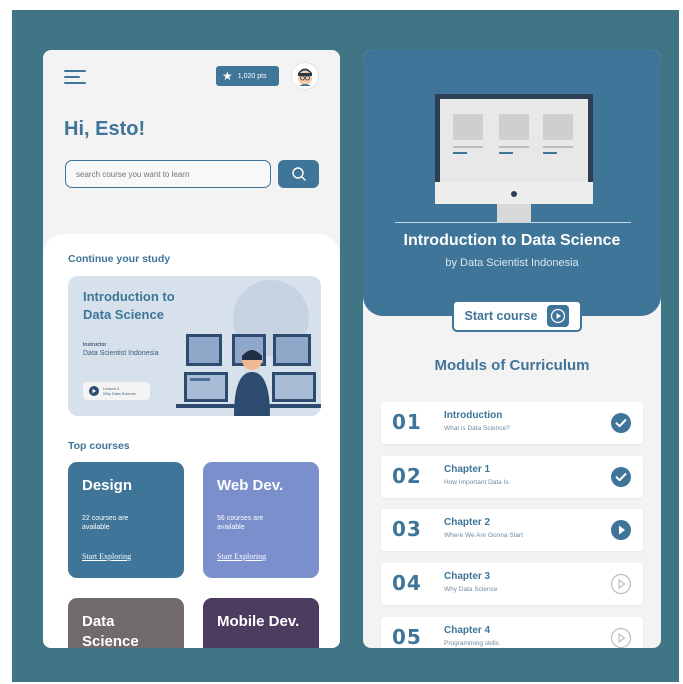 The height and width of the screenshot is (684, 683). I want to click on module-subtitle: How Important Data Is, so click(476, 482).